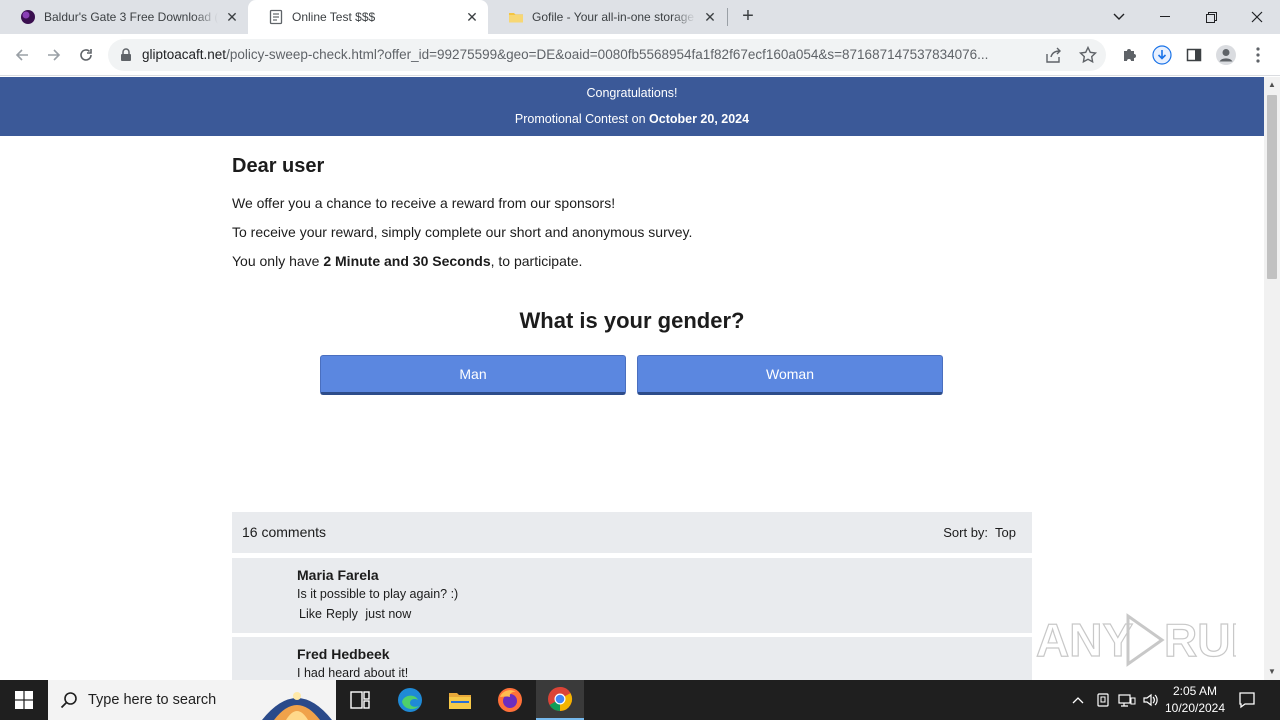 Image resolution: width=1280 pixels, height=720 pixels. What do you see at coordinates (1272, 187) in the screenshot?
I see `scroll-thumb` at bounding box center [1272, 187].